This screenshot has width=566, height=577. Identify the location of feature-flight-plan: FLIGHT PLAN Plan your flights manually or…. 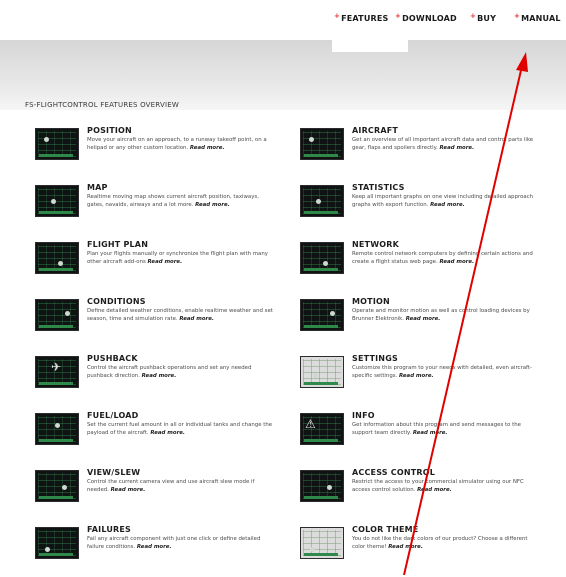
(160, 266).